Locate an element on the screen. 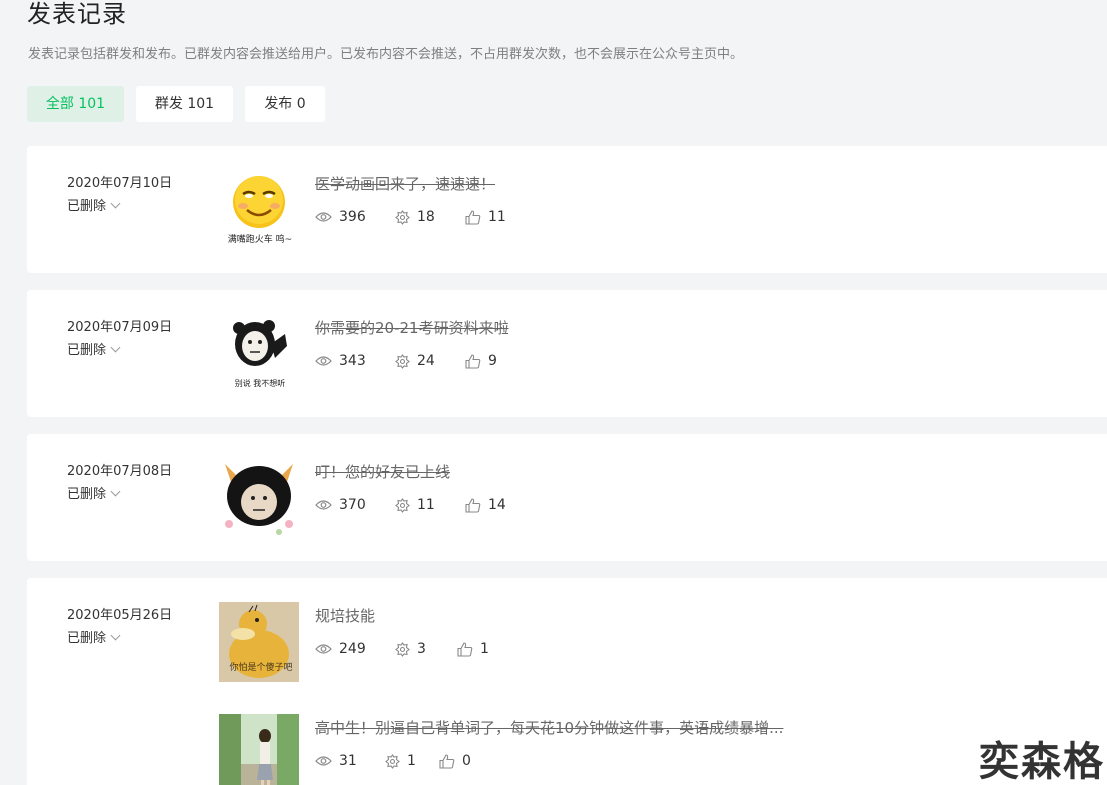  likes-stat: 11 is located at coordinates (495, 217).